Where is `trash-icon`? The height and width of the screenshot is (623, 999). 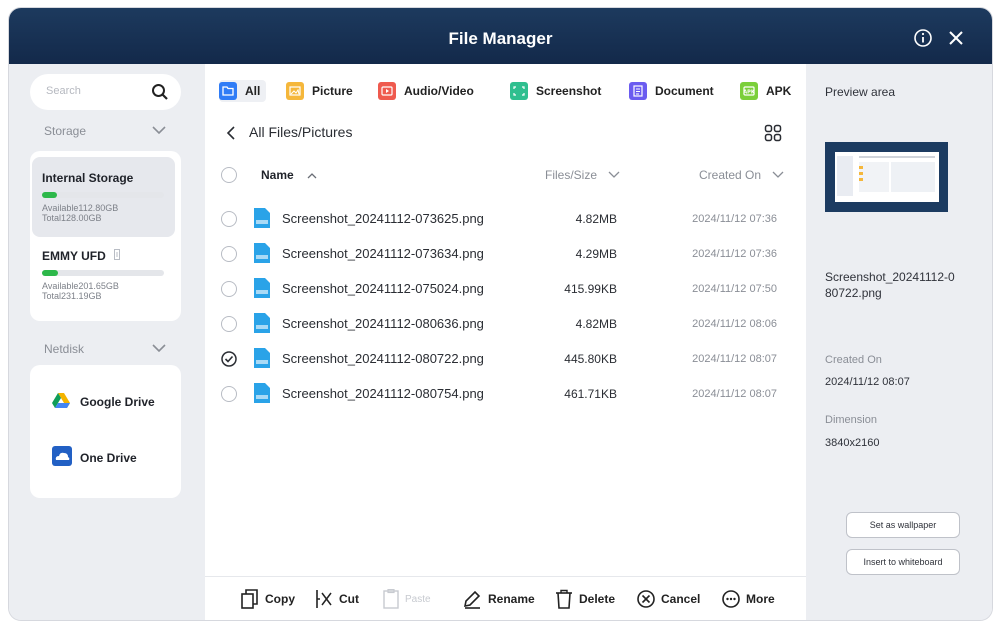 trash-icon is located at coordinates (564, 599).